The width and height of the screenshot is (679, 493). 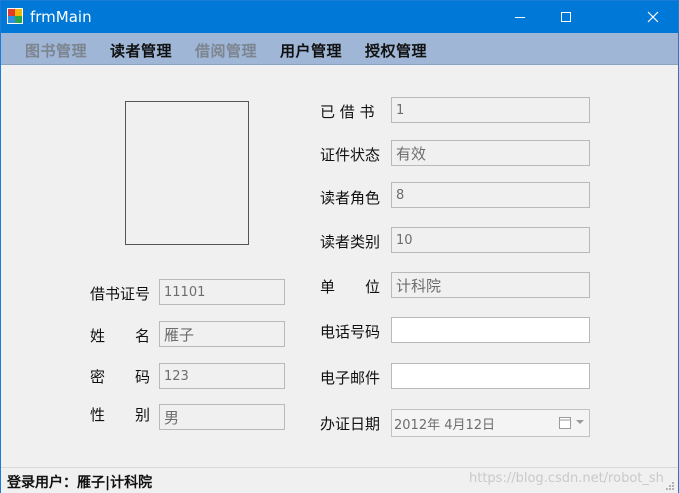 I want to click on issue-date-value: 2012年 4月12日, so click(x=445, y=425).